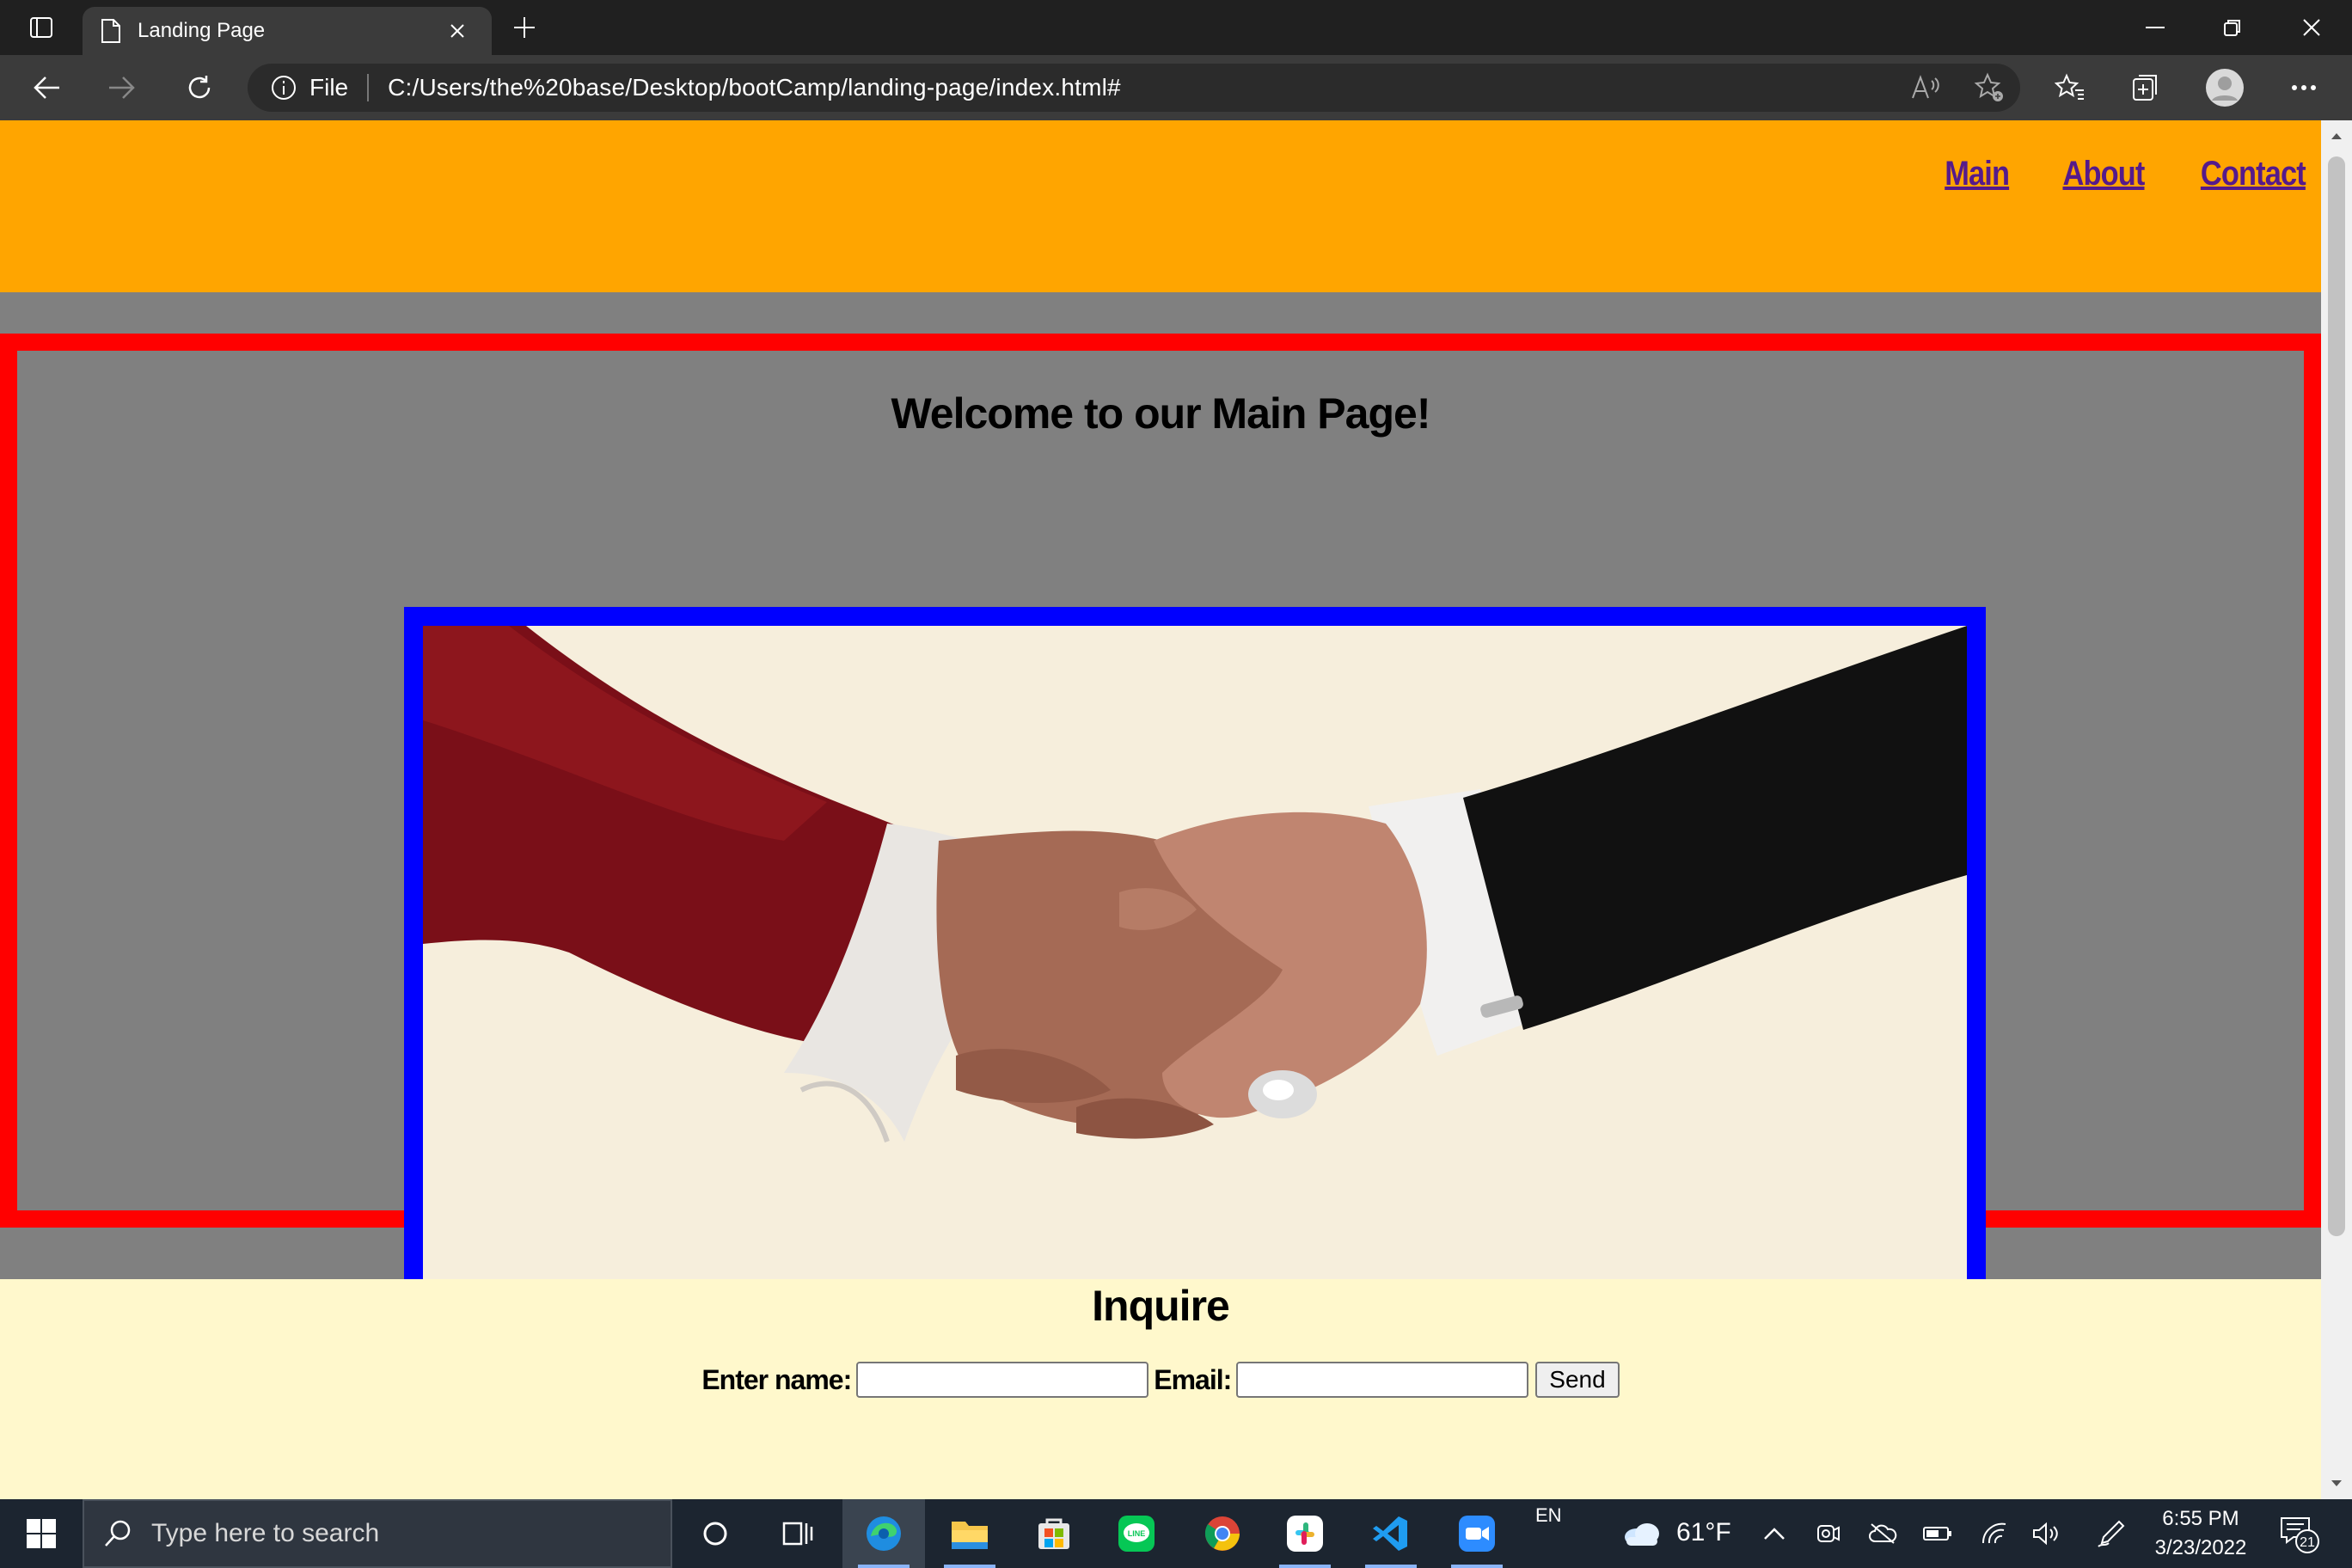 The width and height of the screenshot is (2352, 1568). I want to click on restore-icon, so click(2232, 28).